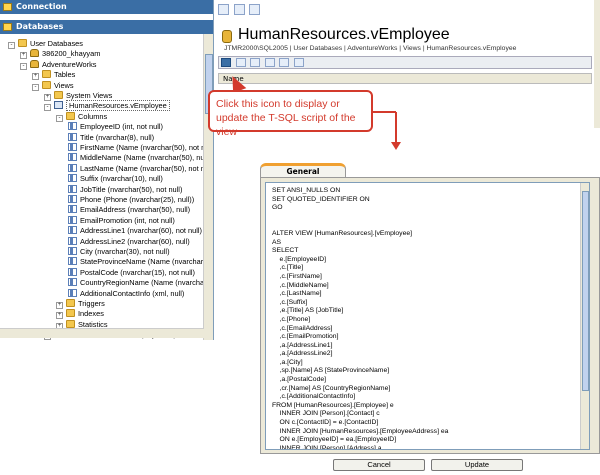 The image size is (600, 475). Describe the element at coordinates (135, 241) in the screenshot. I see `tree-node-label: AddressLine2 (nvarchar(60), null)` at that location.